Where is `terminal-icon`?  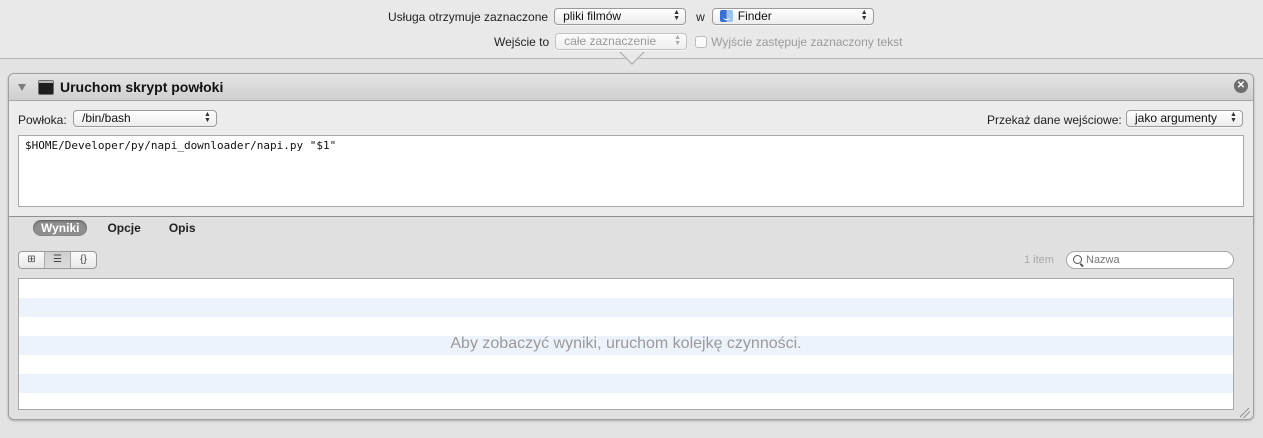
terminal-icon is located at coordinates (46, 87).